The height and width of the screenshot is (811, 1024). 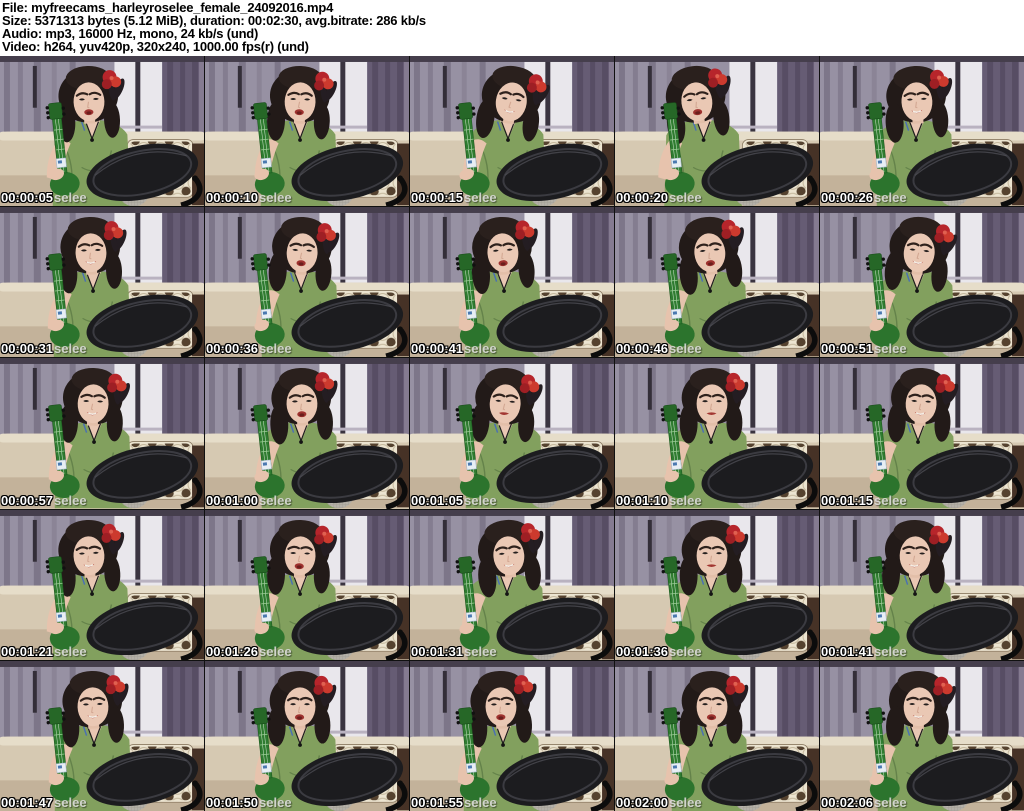 What do you see at coordinates (437, 802) in the screenshot?
I see `timestamp: 00:01:55` at bounding box center [437, 802].